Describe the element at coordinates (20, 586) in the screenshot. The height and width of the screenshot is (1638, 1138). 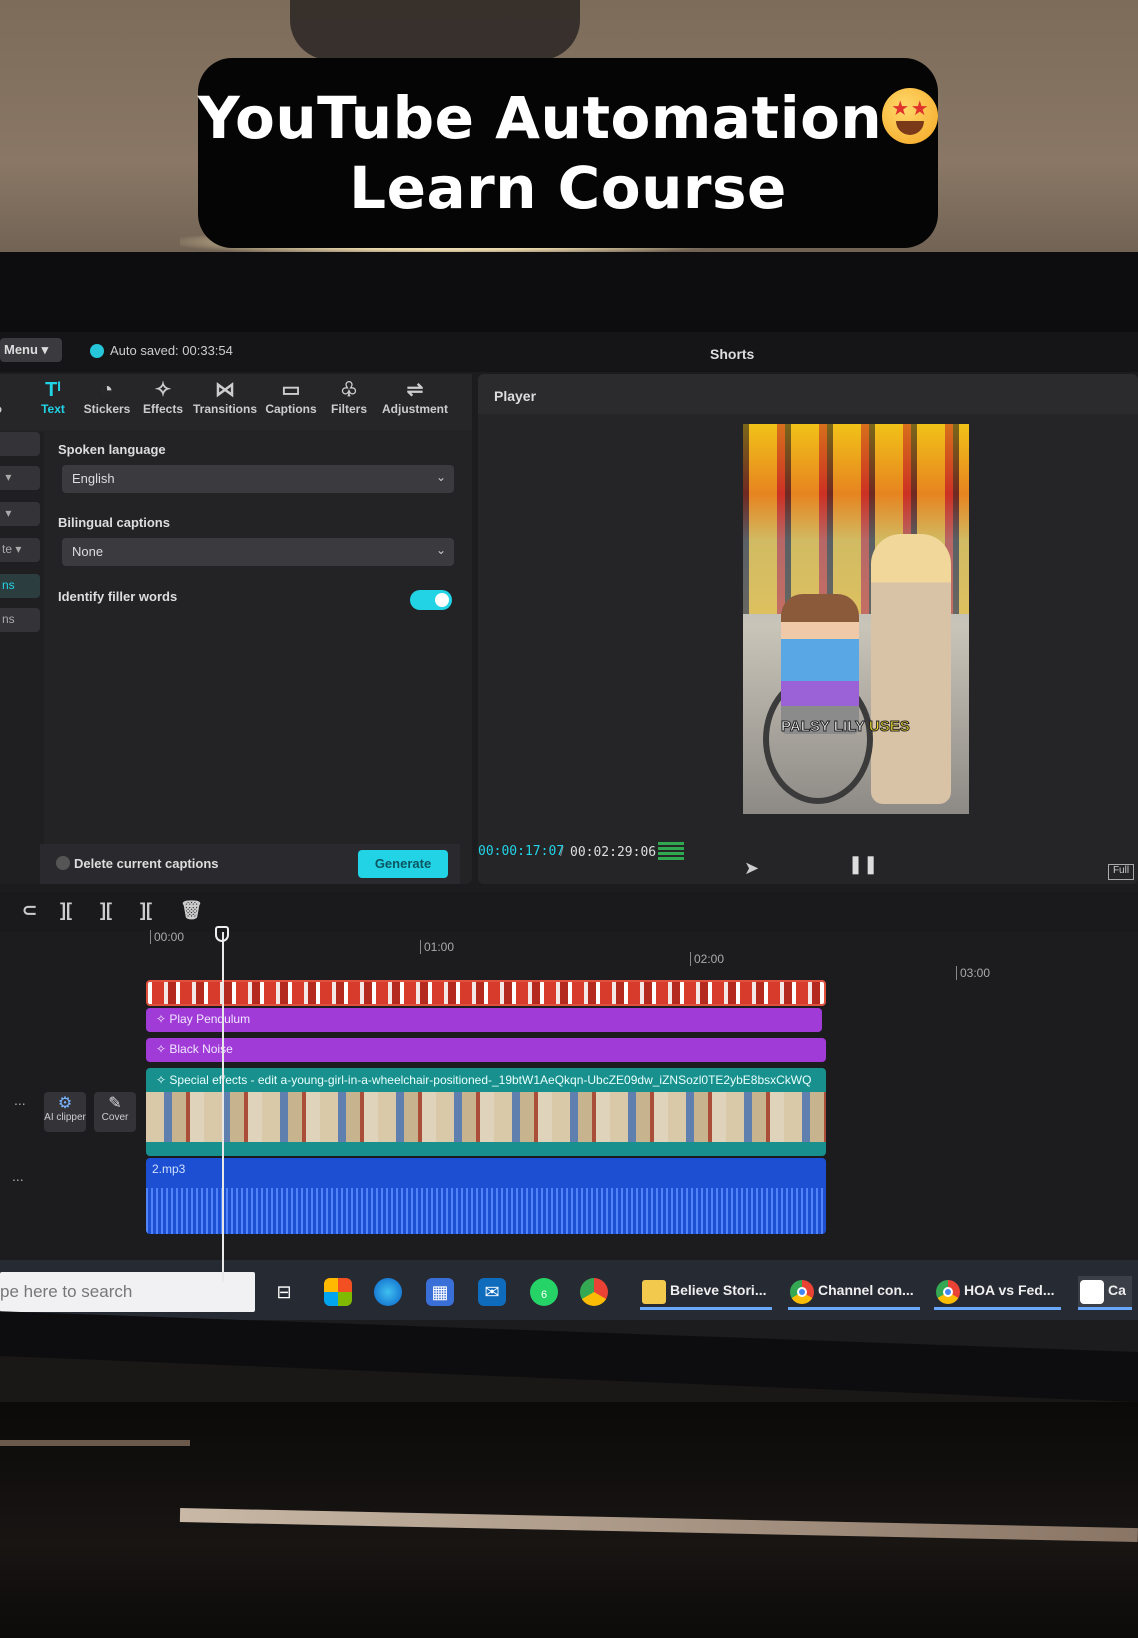
I see `side-nav-item-active: ns` at that location.